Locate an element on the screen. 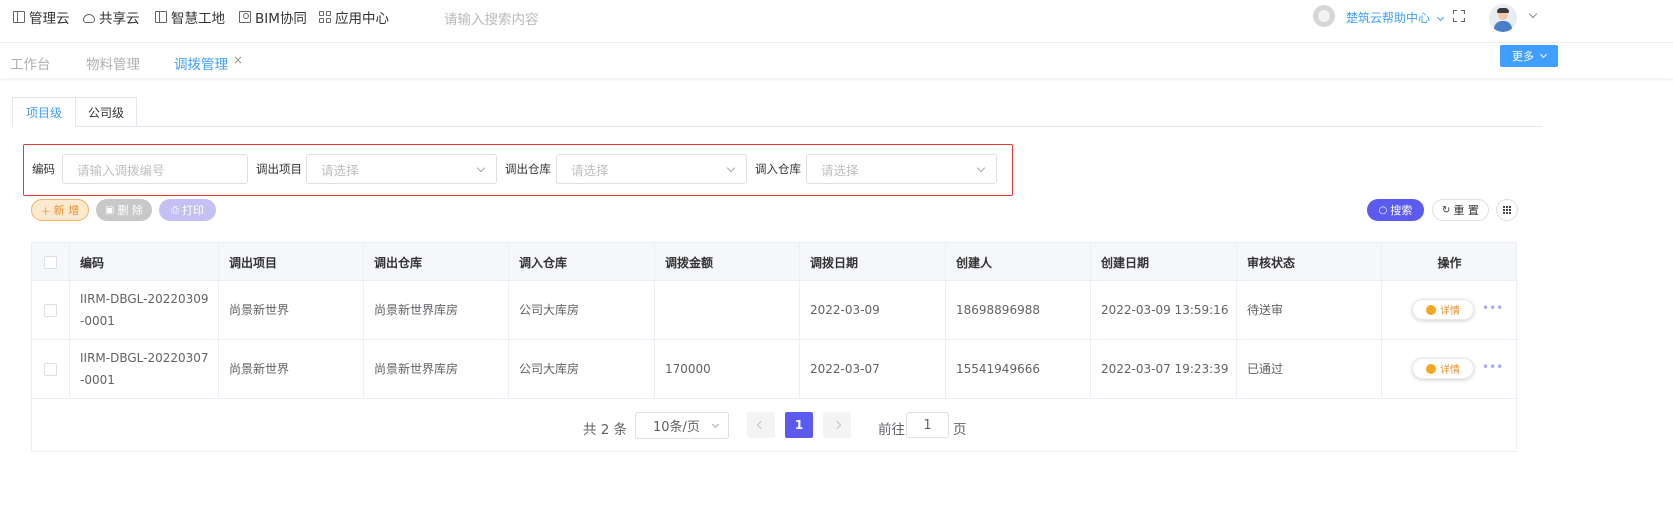  cell-creator: 18698896988 is located at coordinates (1018, 310).